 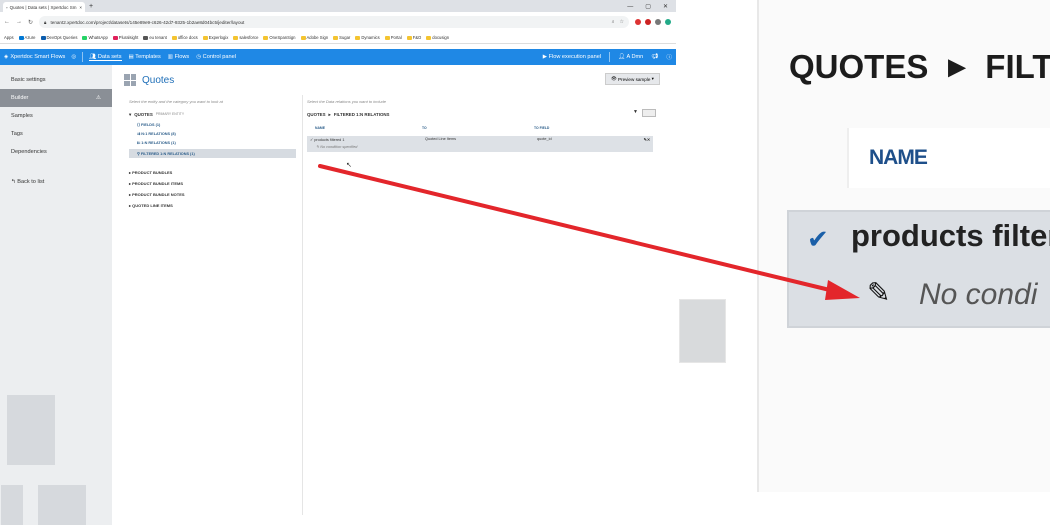 I want to click on entity-item: ▸ PRODUCT BUNDLE ITEMS, so click(x=215, y=183).